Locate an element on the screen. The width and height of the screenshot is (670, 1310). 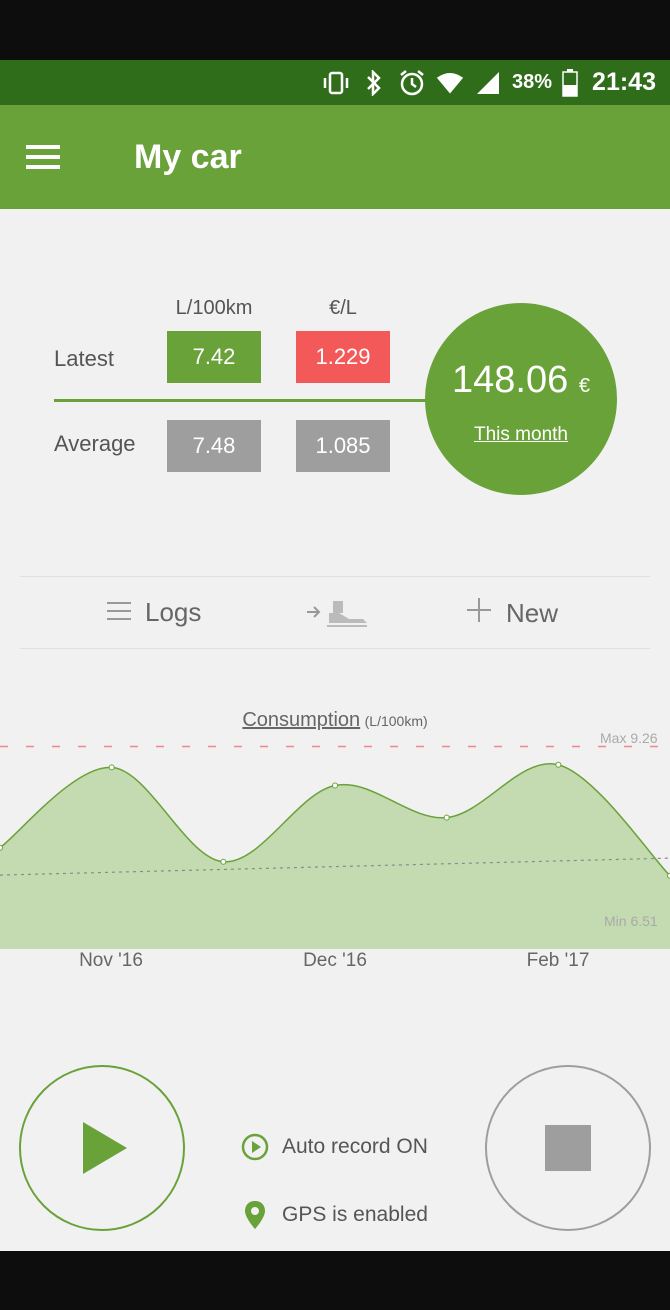
column-header-price: €/L is located at coordinates (343, 308).